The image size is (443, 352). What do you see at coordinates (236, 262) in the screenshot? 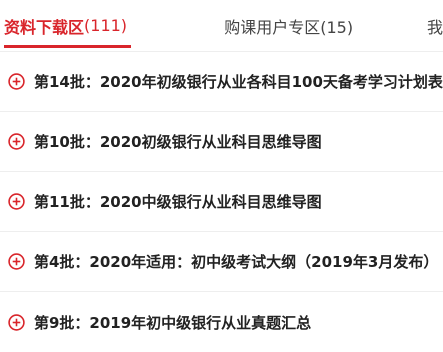
I see `list-item-label: 第4批：2020年适用：初中级考试大纲（2019年3月发布）` at bounding box center [236, 262].